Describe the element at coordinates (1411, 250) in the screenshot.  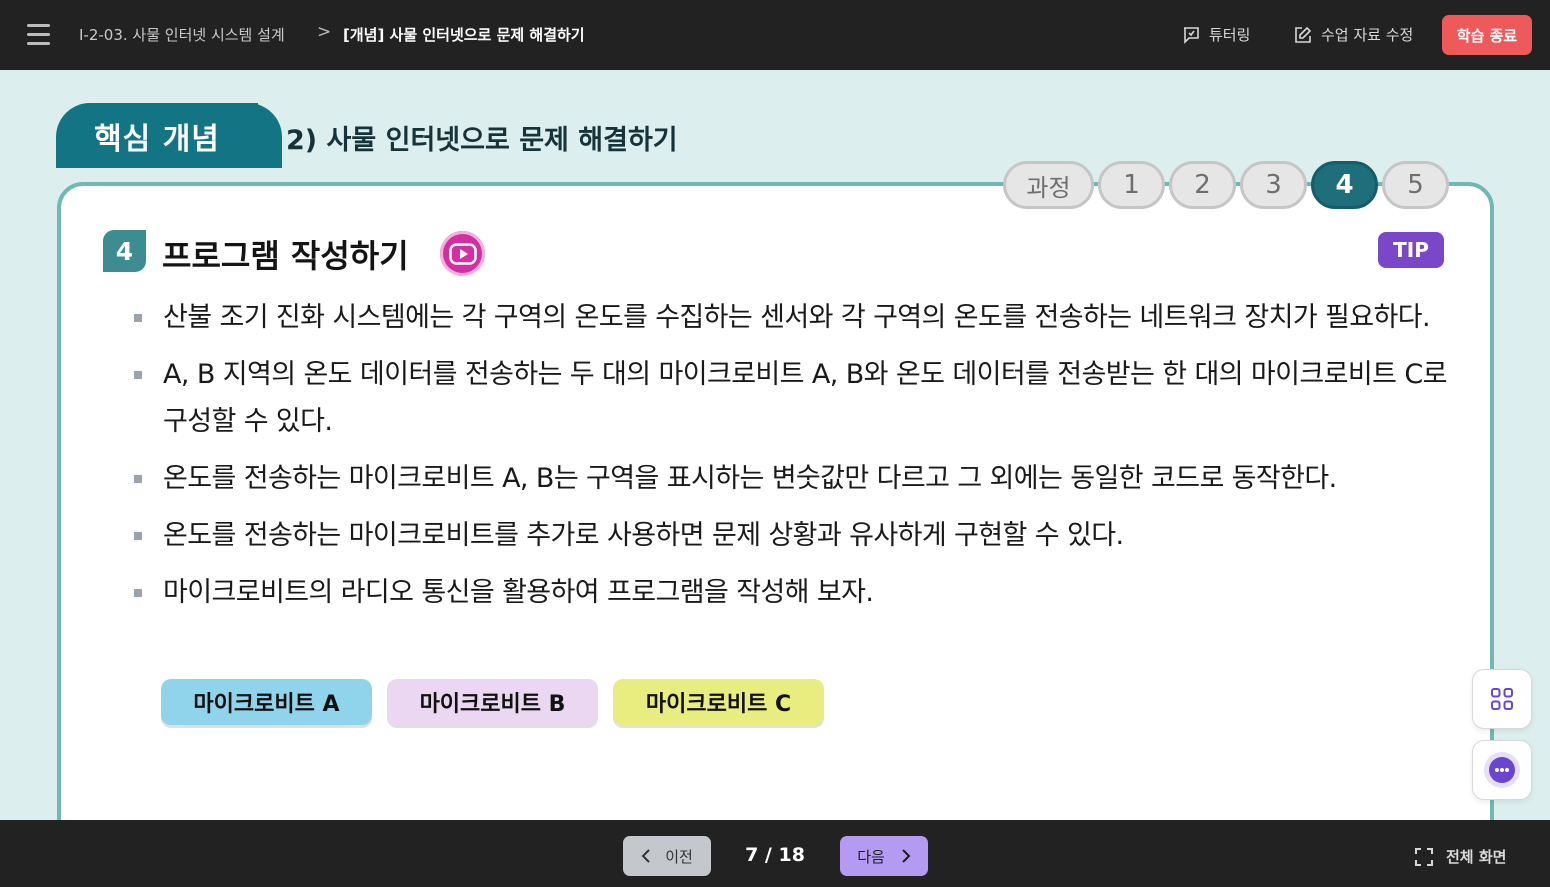
I see `tip-button: TIP` at that location.